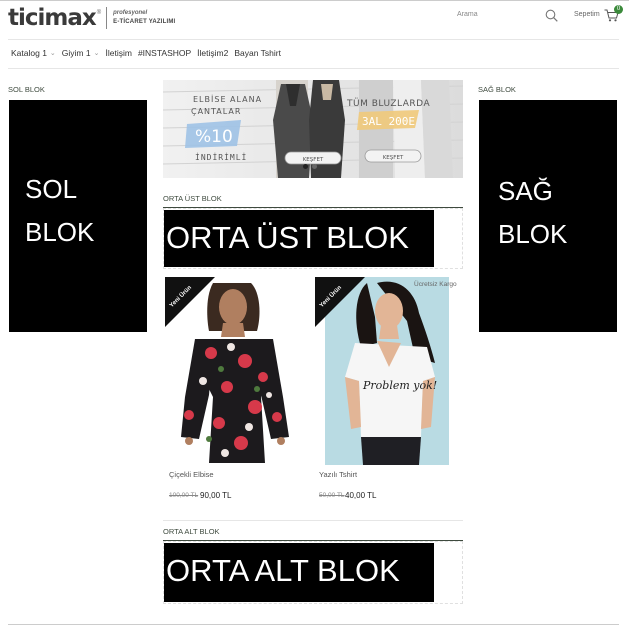 This screenshot has height=625, width=629. I want to click on nav-item-label: Giyim 1, so click(76, 53).